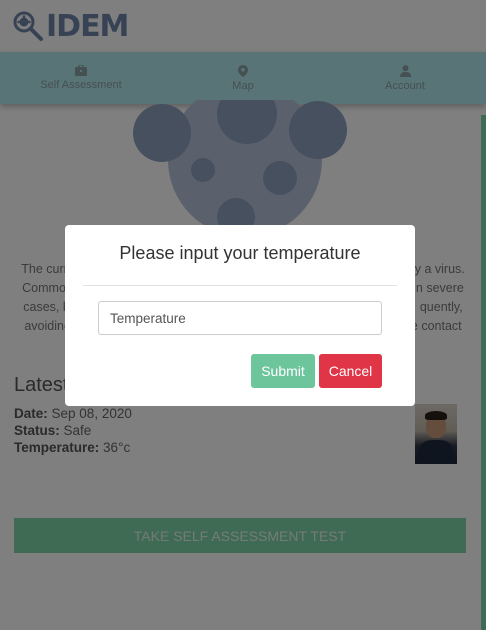 The image size is (486, 630). What do you see at coordinates (240, 253) in the screenshot?
I see `dialog-title: Please input your temperature` at bounding box center [240, 253].